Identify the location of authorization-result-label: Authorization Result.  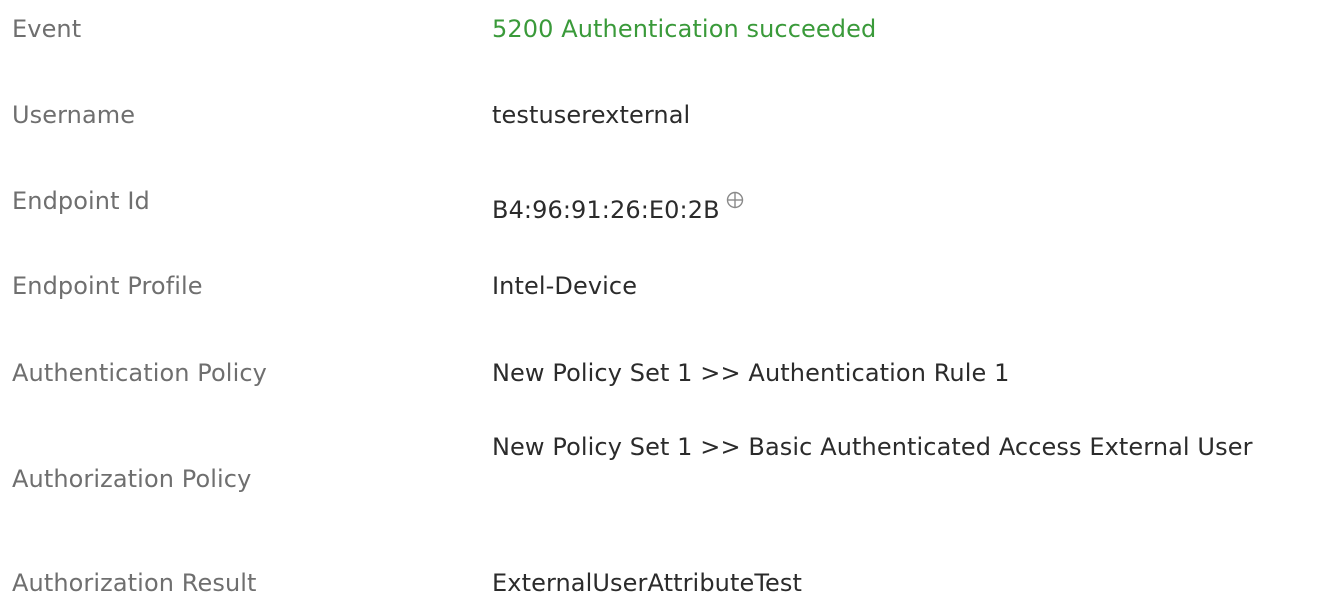
(134, 583).